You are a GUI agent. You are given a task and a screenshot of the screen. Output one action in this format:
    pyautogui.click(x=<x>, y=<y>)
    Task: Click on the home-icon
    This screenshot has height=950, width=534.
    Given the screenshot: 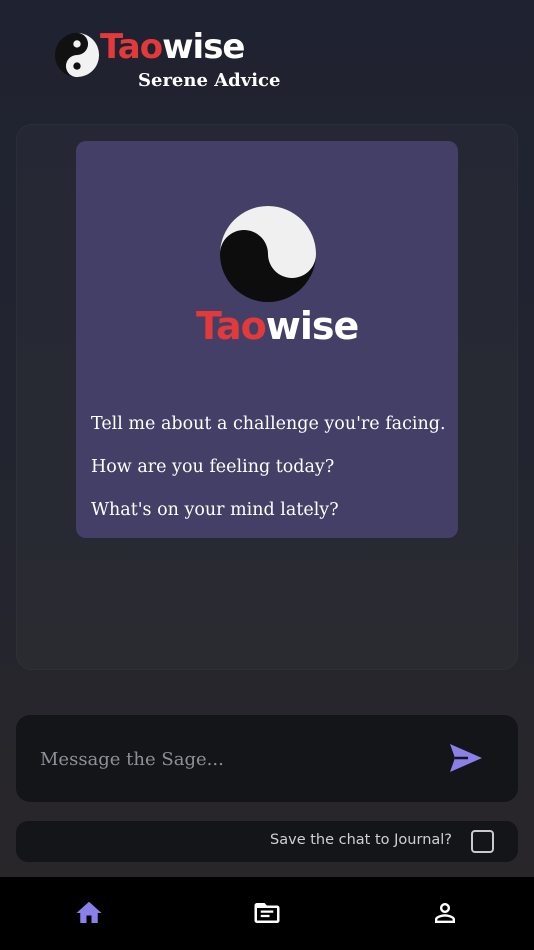 What is the action you would take?
    pyautogui.click(x=89, y=913)
    